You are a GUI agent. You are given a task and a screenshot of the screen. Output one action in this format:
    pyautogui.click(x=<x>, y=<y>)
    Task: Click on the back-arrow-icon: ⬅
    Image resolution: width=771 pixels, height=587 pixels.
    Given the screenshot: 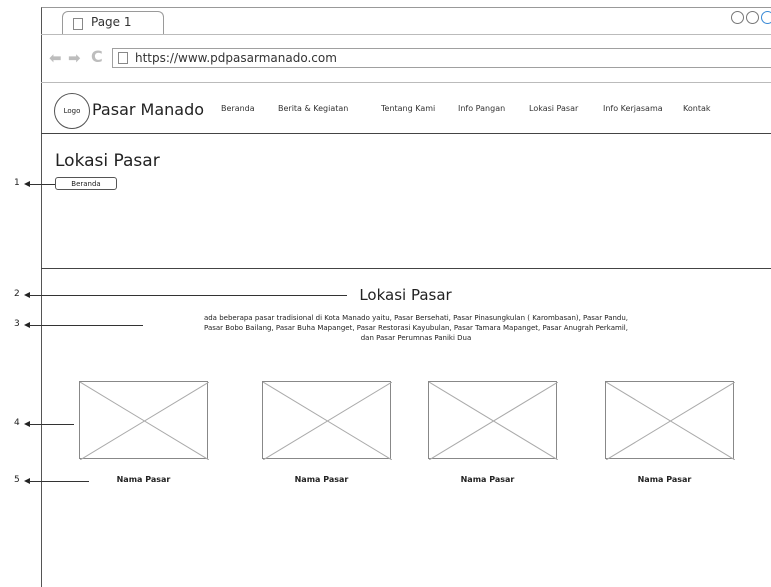 What is the action you would take?
    pyautogui.click(x=55, y=58)
    